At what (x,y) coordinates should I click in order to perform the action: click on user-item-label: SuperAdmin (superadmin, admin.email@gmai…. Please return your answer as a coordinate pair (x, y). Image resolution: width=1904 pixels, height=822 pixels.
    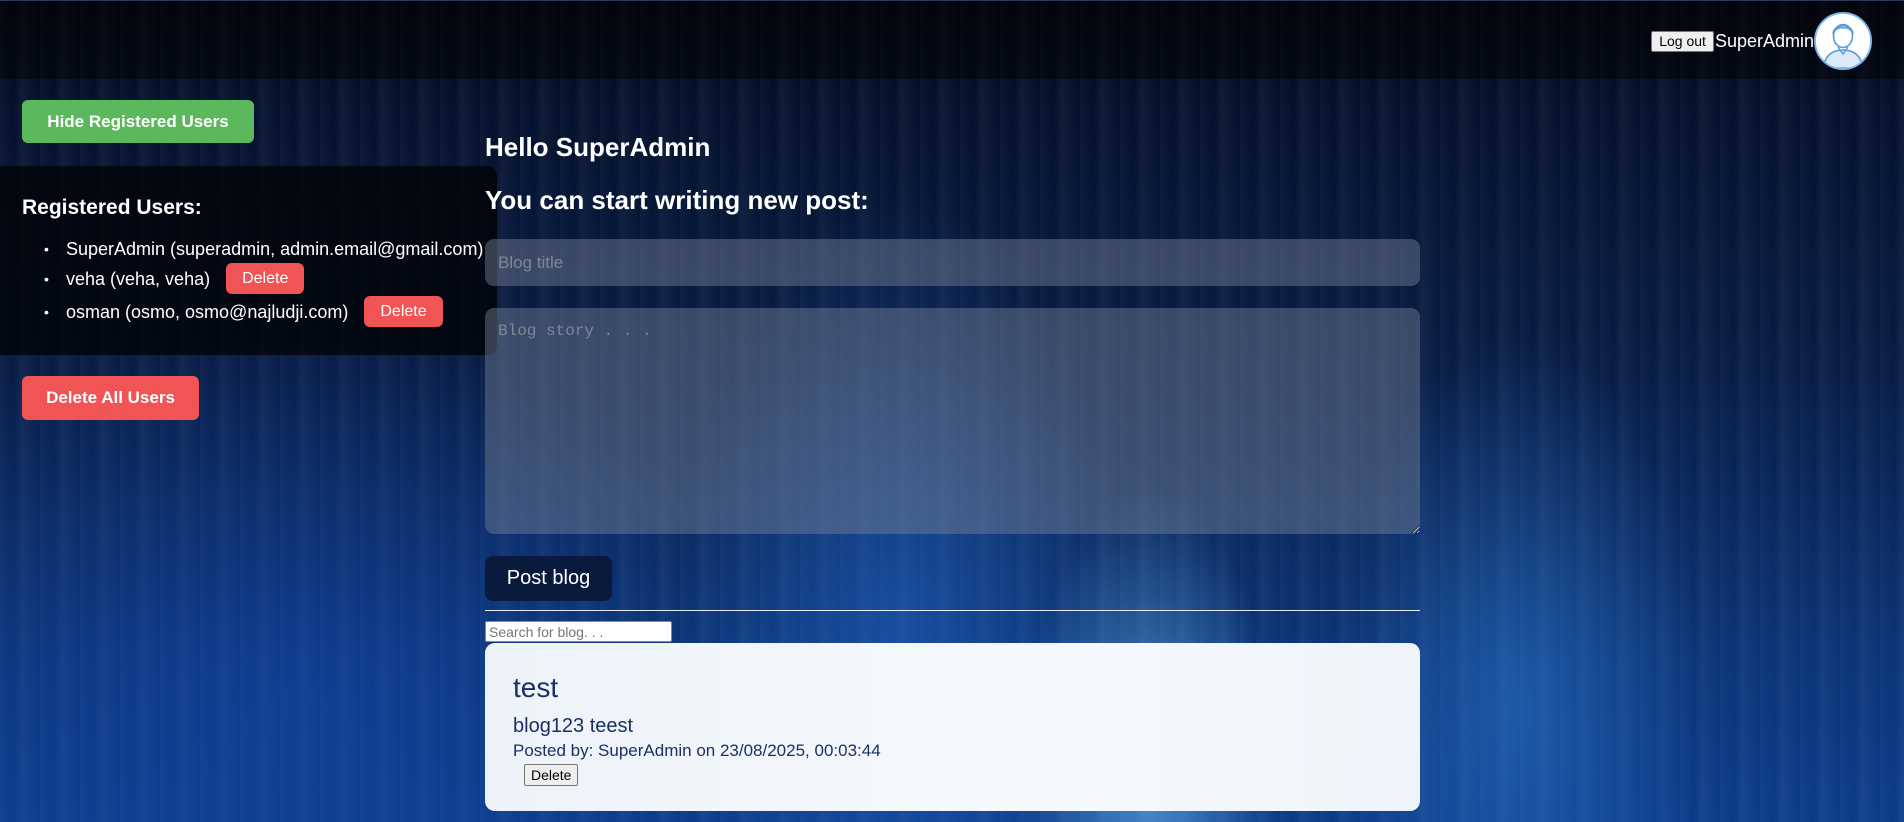
    Looking at the image, I should click on (275, 249).